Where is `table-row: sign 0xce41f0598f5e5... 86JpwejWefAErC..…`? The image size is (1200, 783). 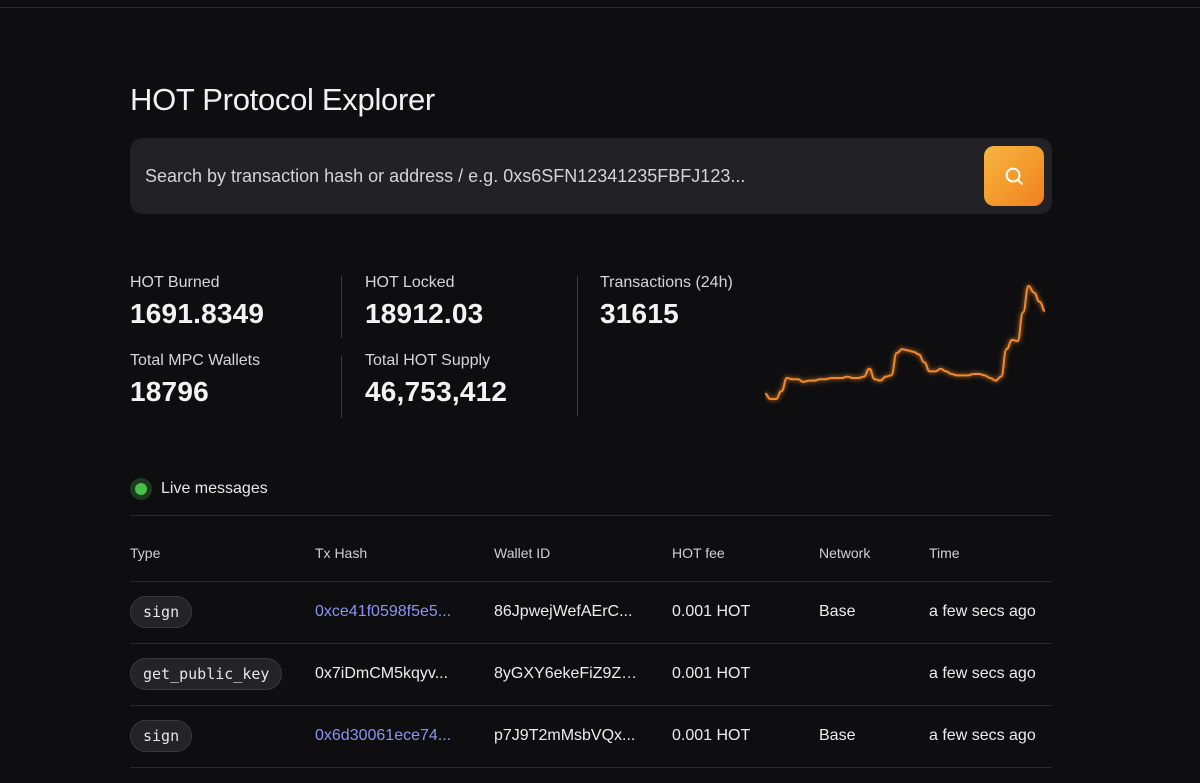 table-row: sign 0xce41f0598f5e5... 86JpwejWefAErC..… is located at coordinates (591, 612).